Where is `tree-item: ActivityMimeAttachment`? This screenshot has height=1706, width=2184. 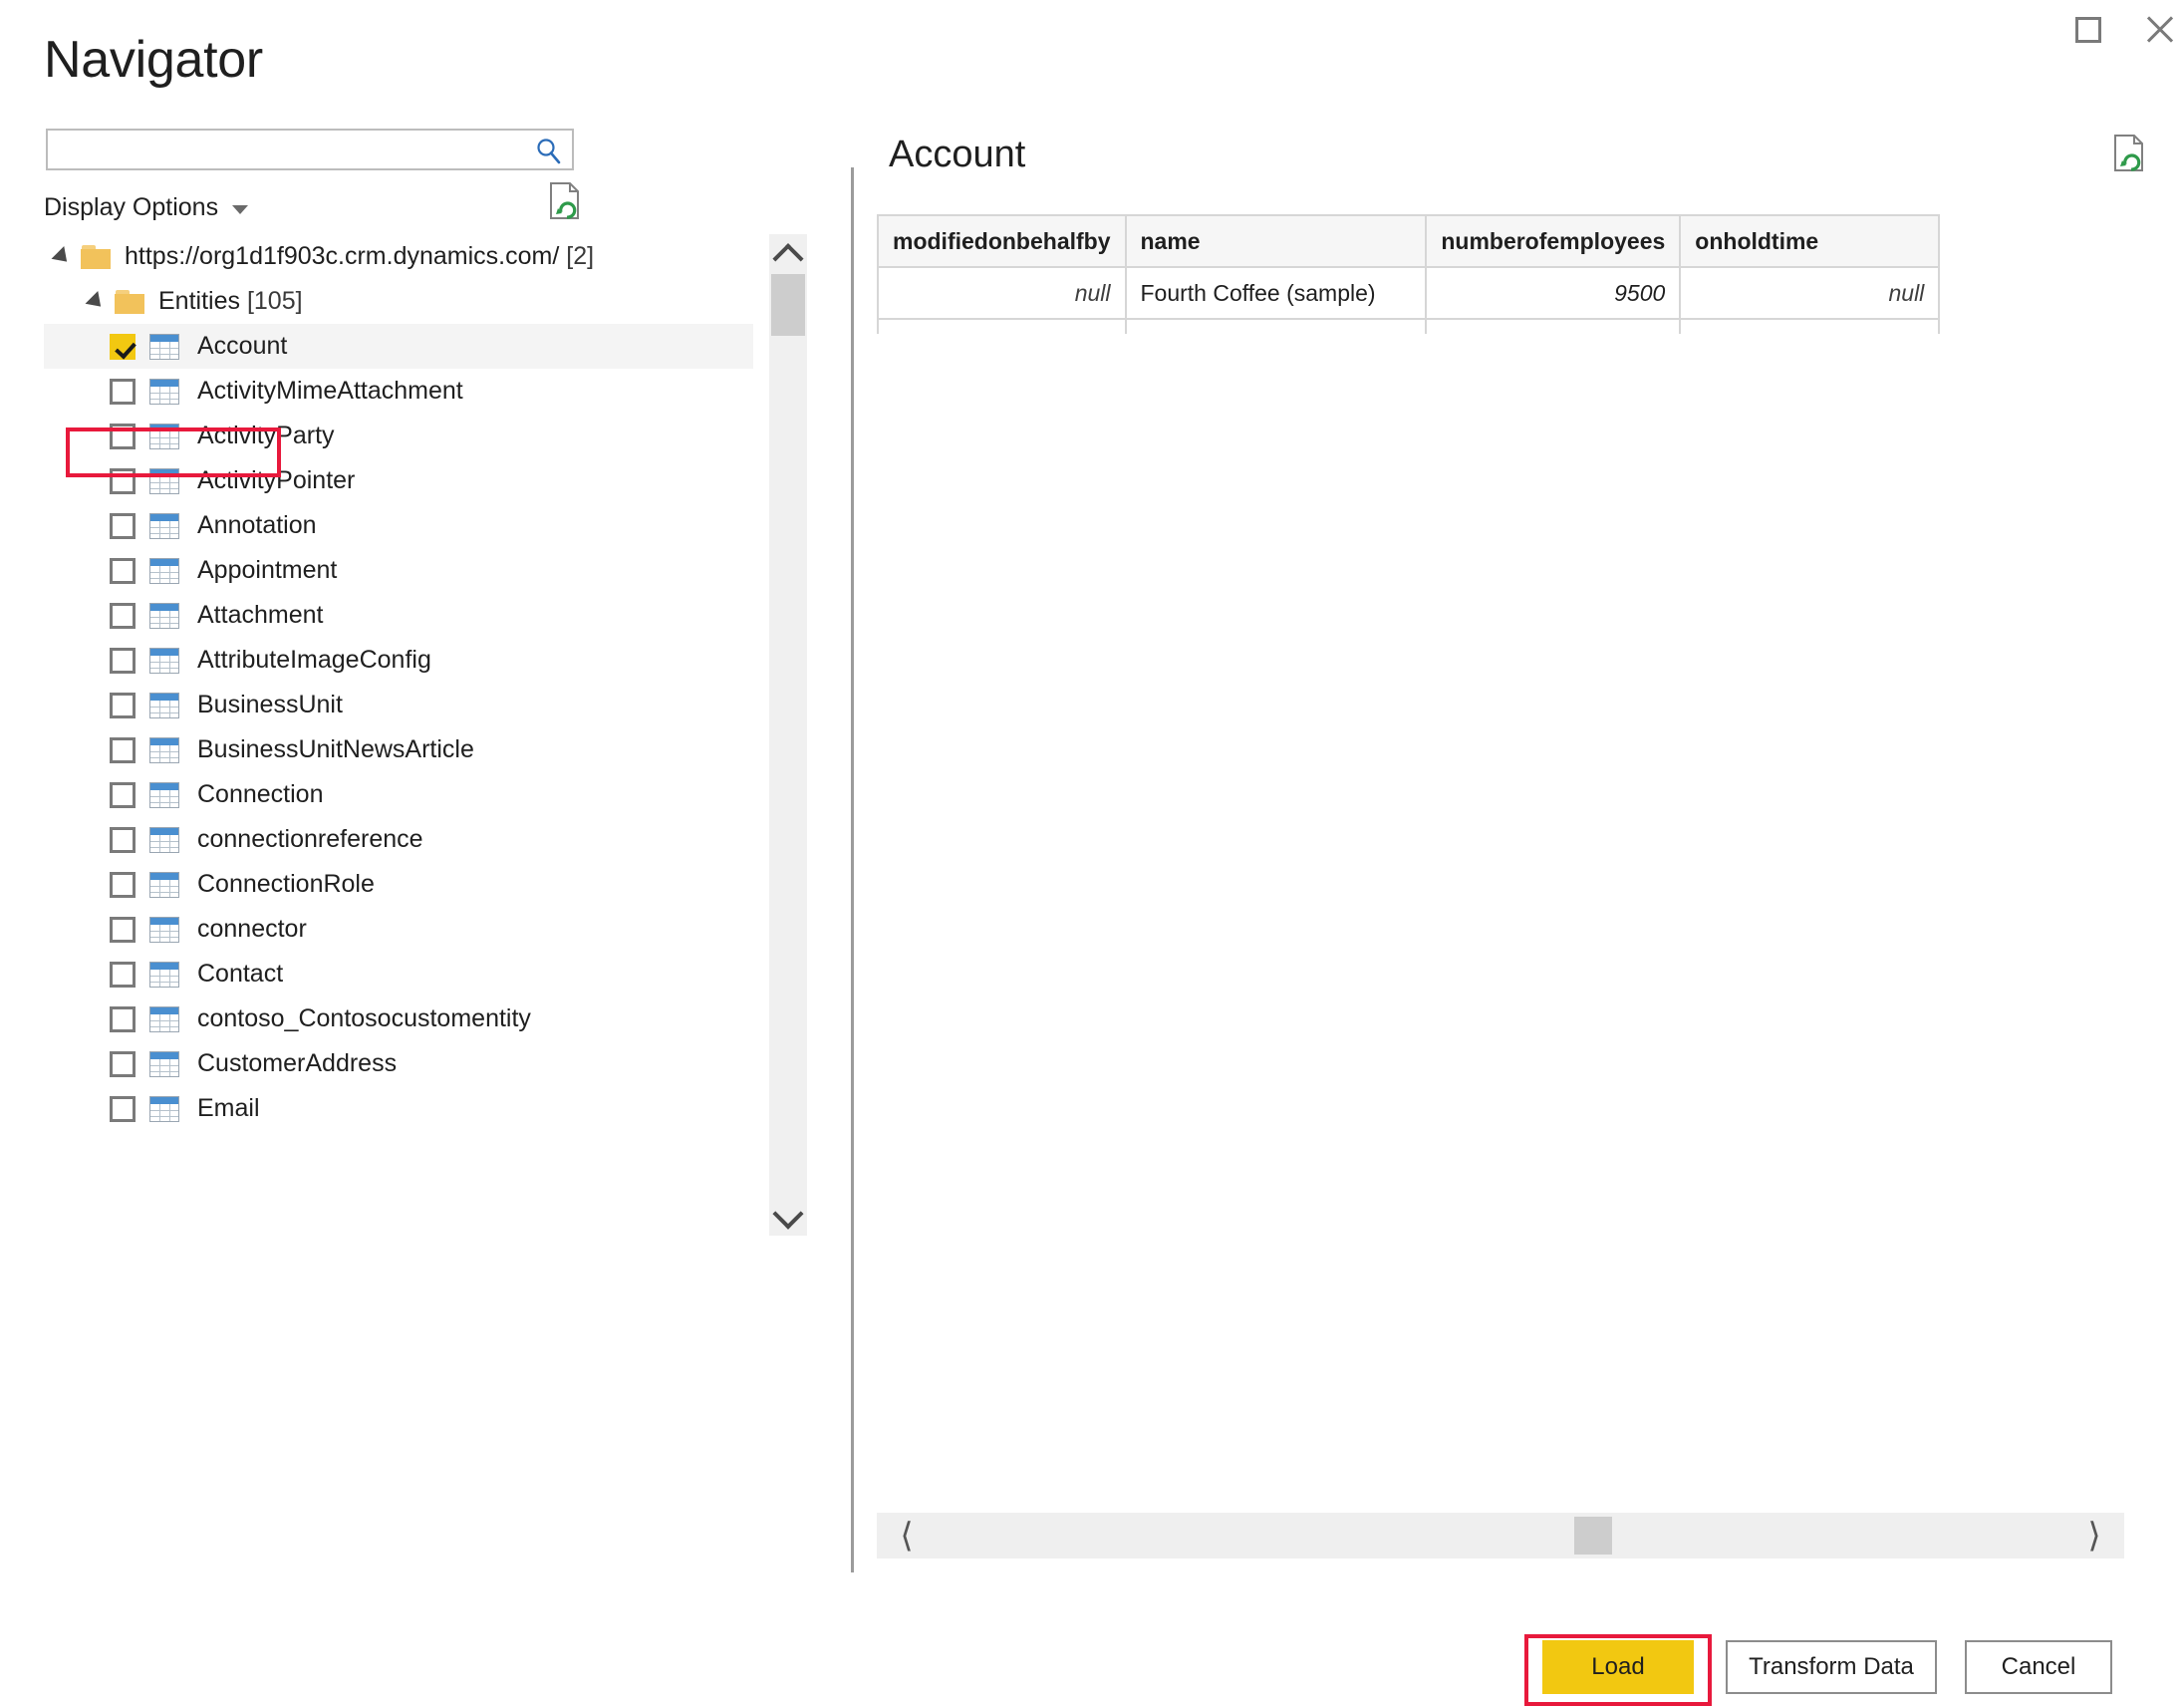
tree-item: ActivityMimeAttachment is located at coordinates (392, 391).